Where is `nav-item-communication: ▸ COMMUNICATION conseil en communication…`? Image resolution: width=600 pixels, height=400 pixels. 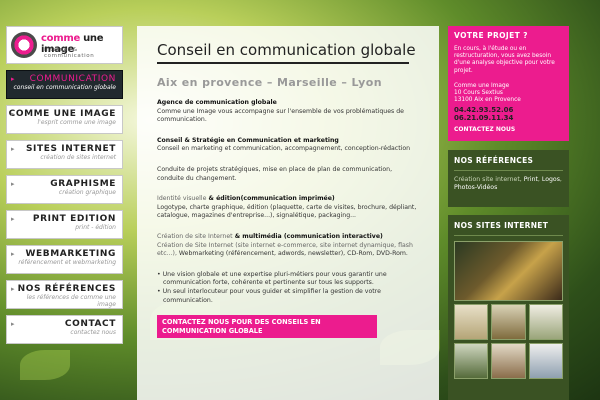
nav-item-communication: ▸ COMMUNICATION conseil en communication… is located at coordinates (64, 84).